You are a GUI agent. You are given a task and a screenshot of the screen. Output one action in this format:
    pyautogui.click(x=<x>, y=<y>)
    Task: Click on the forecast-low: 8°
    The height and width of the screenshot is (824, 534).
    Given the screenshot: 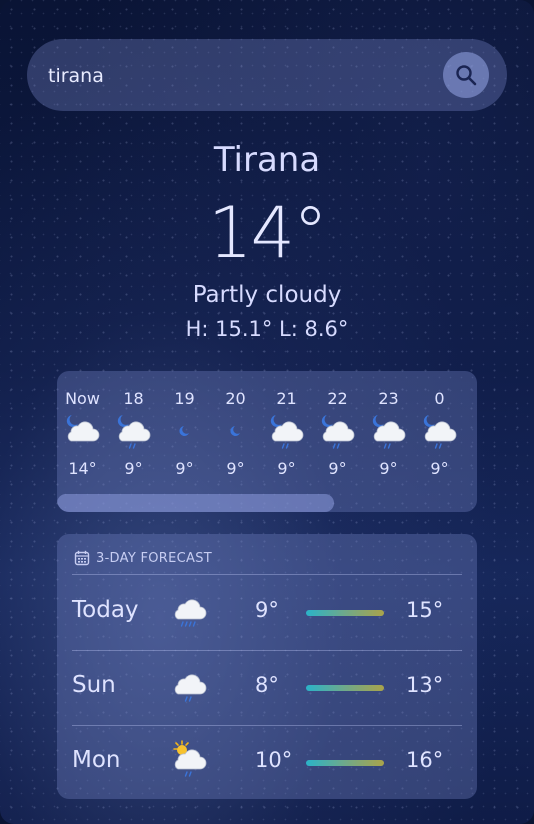 What is the action you would take?
    pyautogui.click(x=267, y=685)
    